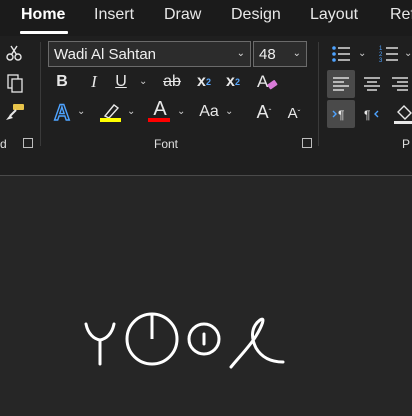 This screenshot has height=416, width=412. What do you see at coordinates (184, 340) in the screenshot?
I see `document-glyphs` at bounding box center [184, 340].